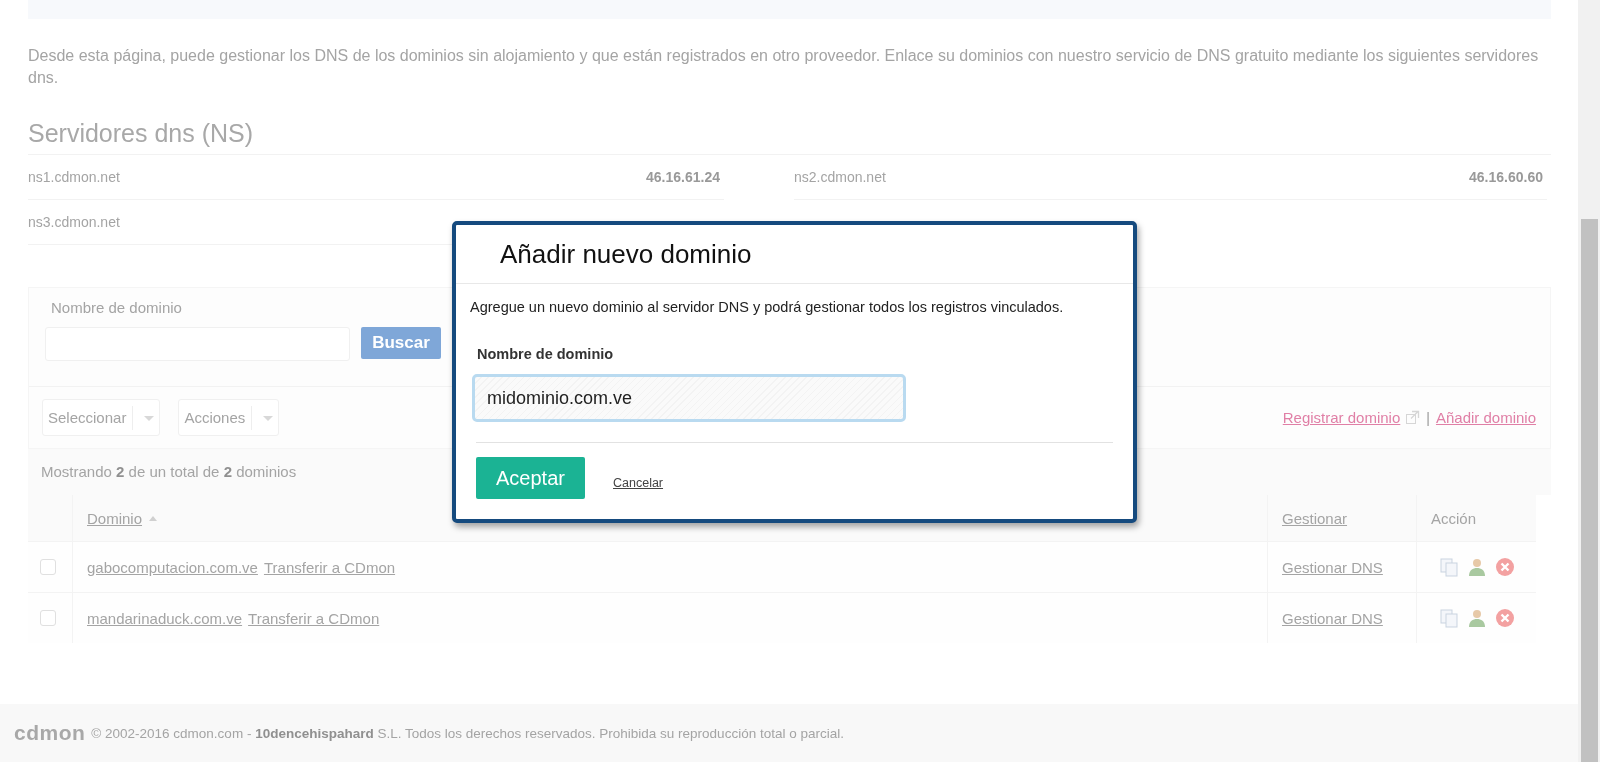 The image size is (1600, 762). What do you see at coordinates (165, 618) in the screenshot?
I see `domain-link: mandarinaduck.com.ve` at bounding box center [165, 618].